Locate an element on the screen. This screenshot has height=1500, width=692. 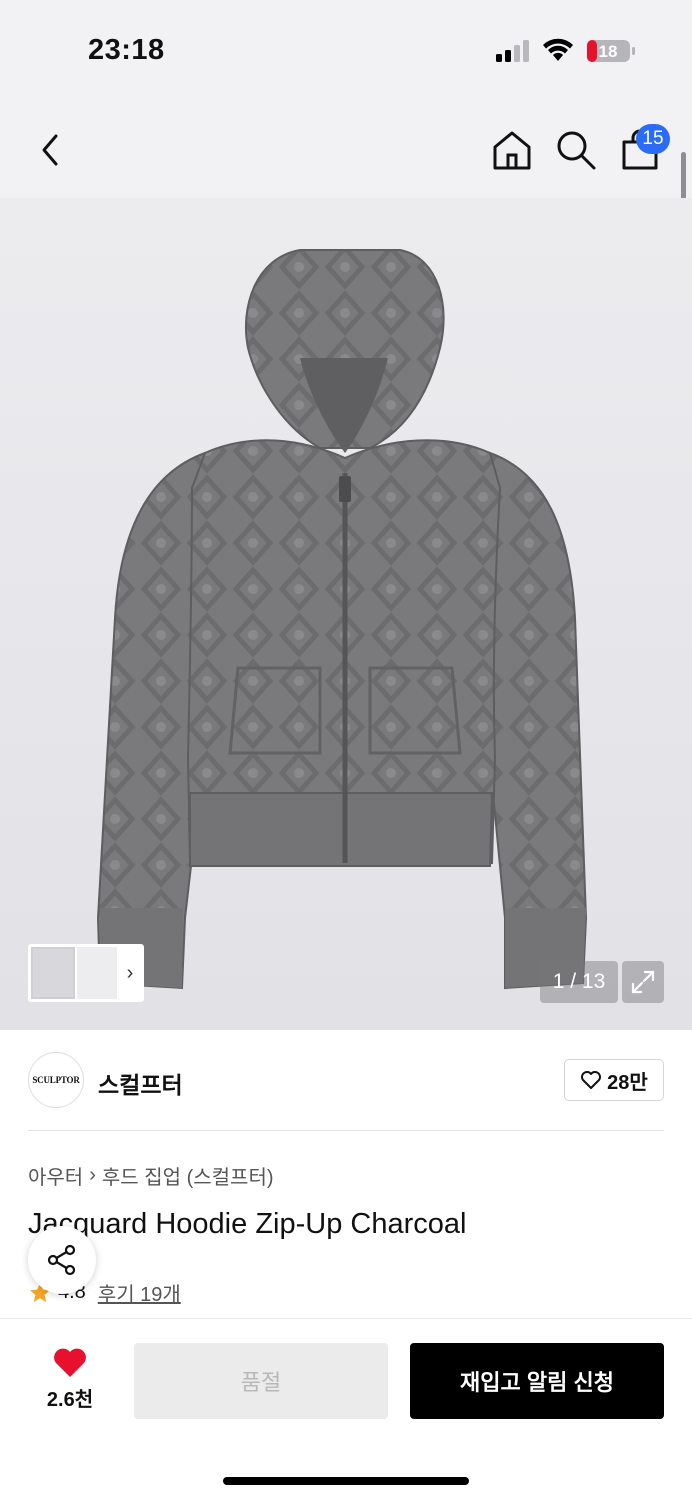
bottom-action-bar: 2.6천 품절 재입고 알림 신청 is located at coordinates (346, 1409).